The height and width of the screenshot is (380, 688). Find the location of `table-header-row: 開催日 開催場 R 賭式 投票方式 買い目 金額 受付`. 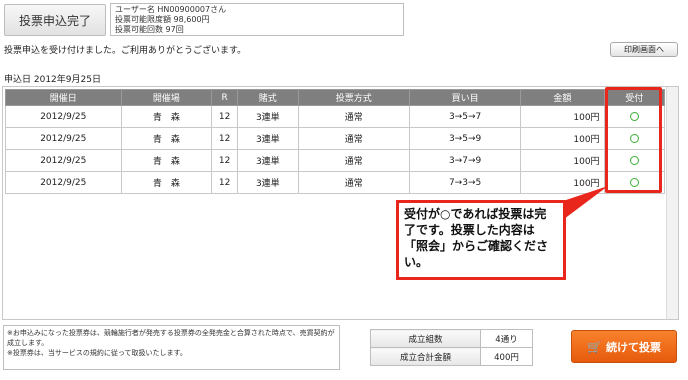

table-header-row: 開催日 開催場 R 賭式 投票方式 買い目 金額 受付 is located at coordinates (335, 97).